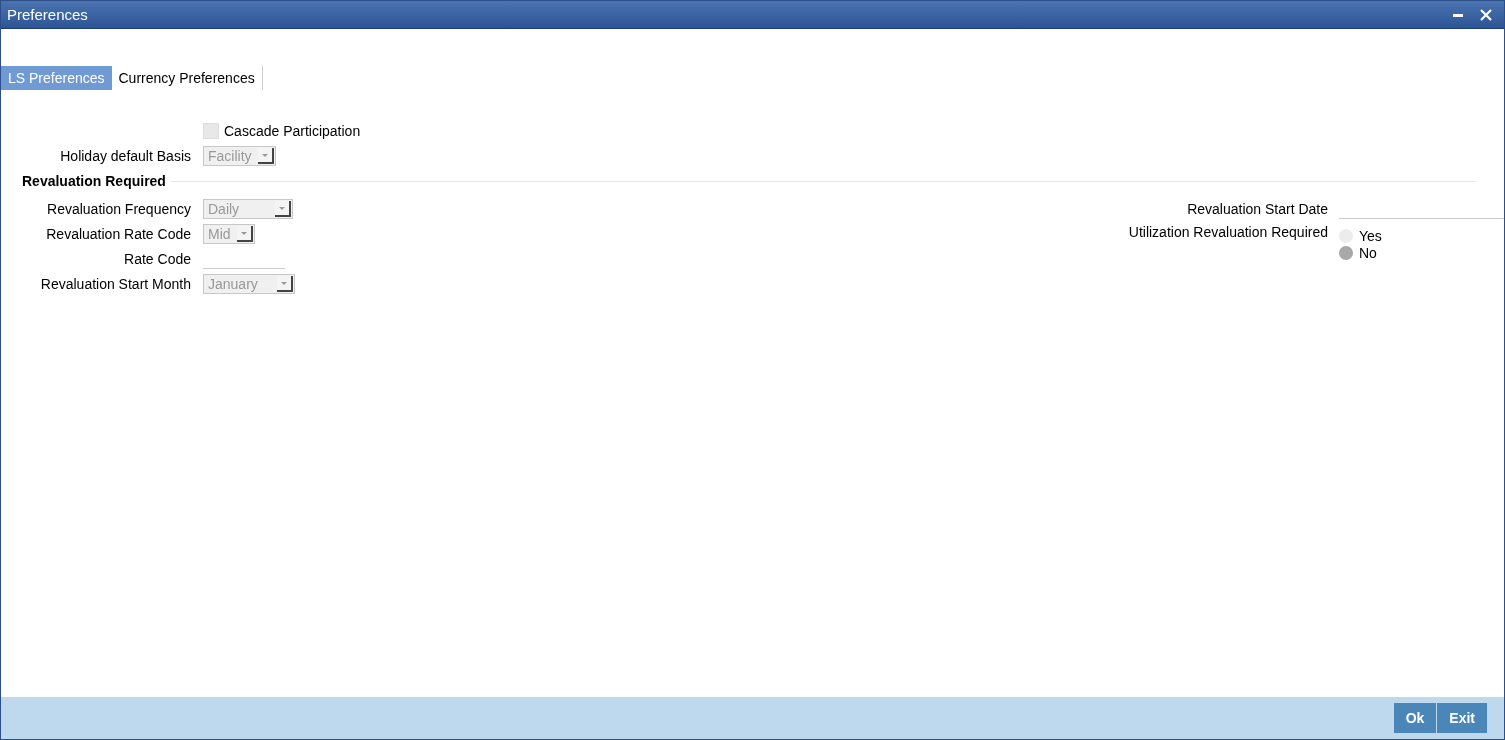 This screenshot has width=1505, height=740. I want to click on section-title: Revaluation Required, so click(94, 181).